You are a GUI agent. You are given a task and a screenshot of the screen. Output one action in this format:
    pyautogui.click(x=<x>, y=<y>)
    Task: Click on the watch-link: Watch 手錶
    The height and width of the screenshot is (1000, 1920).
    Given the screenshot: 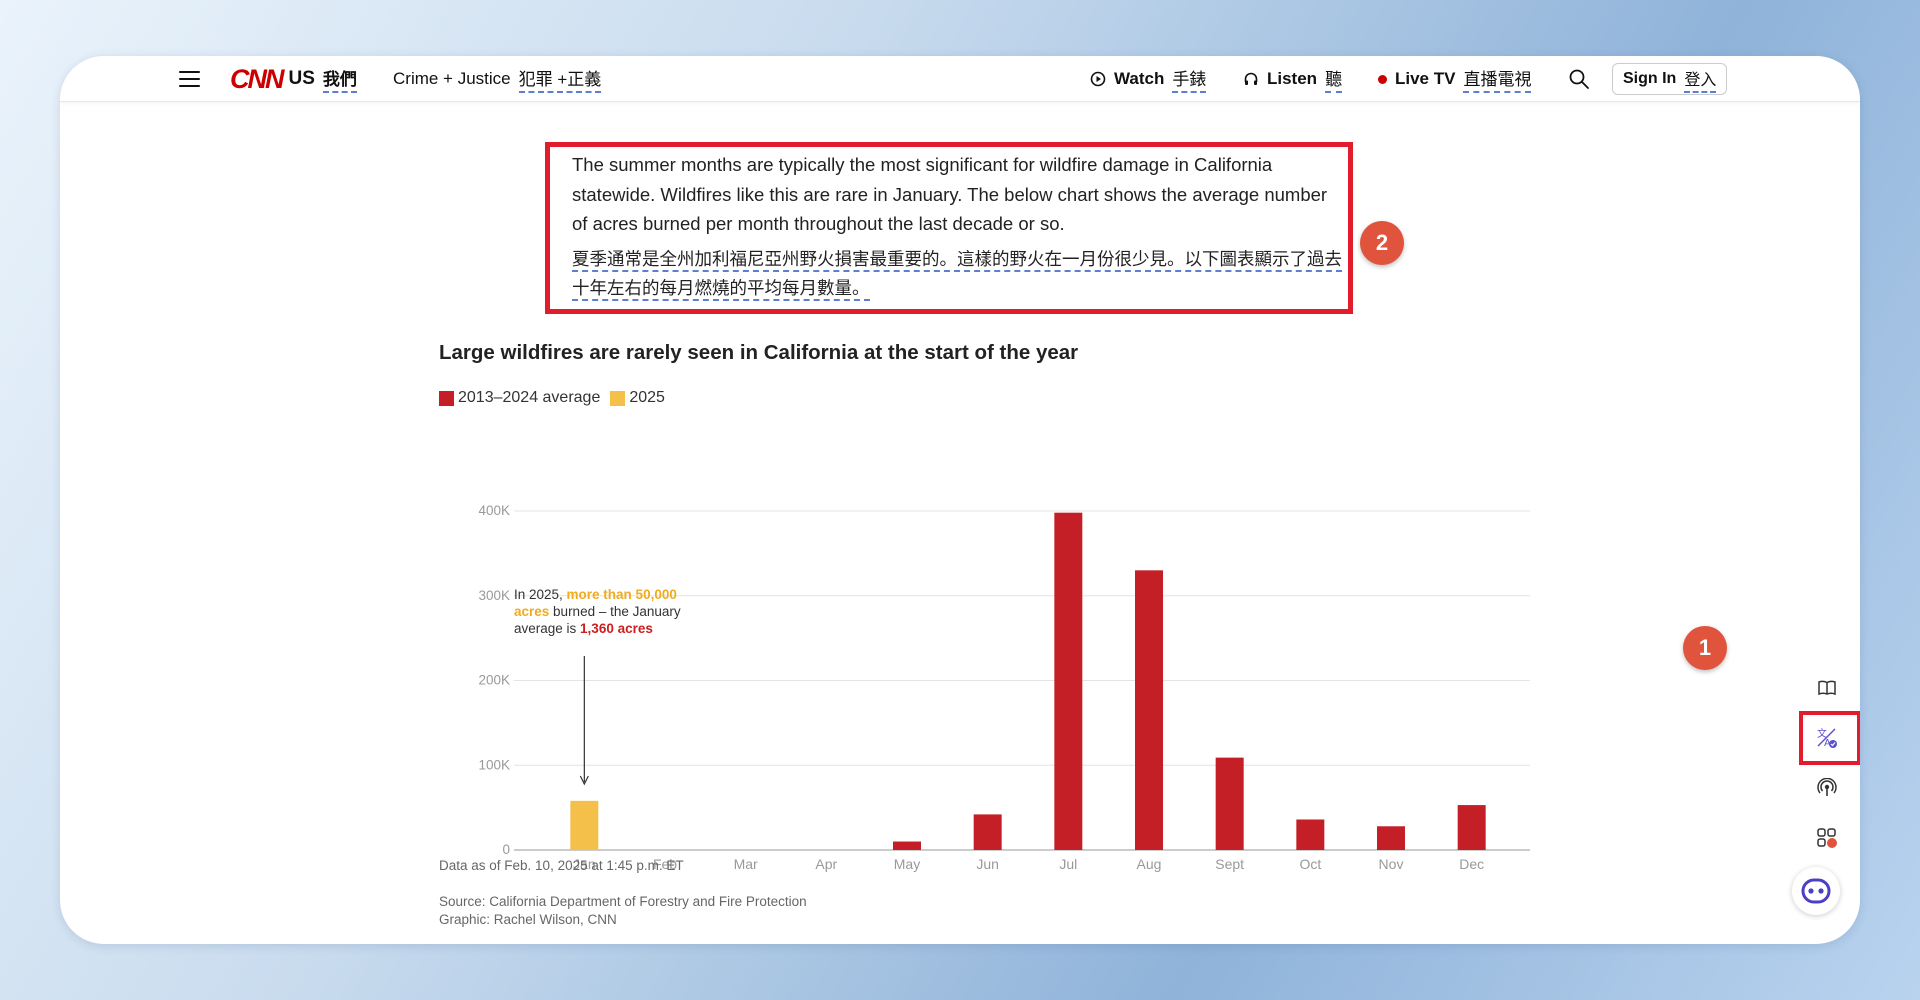 What is the action you would take?
    pyautogui.click(x=1148, y=79)
    